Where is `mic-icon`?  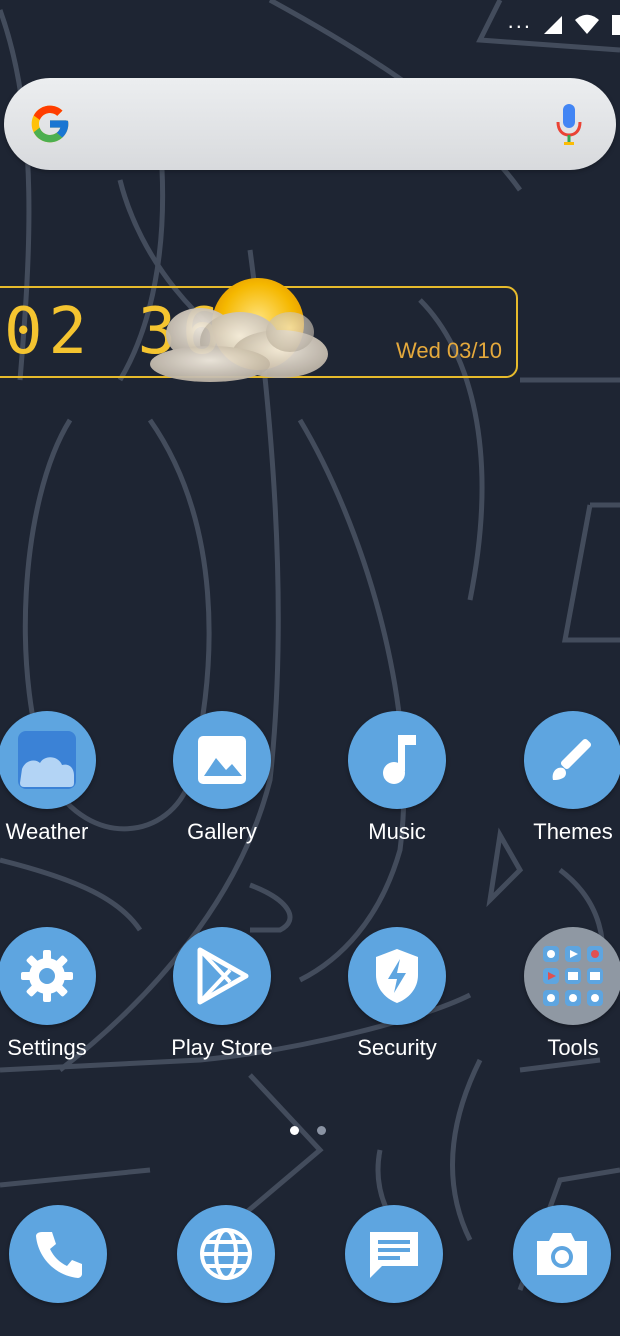
mic-icon is located at coordinates (569, 124).